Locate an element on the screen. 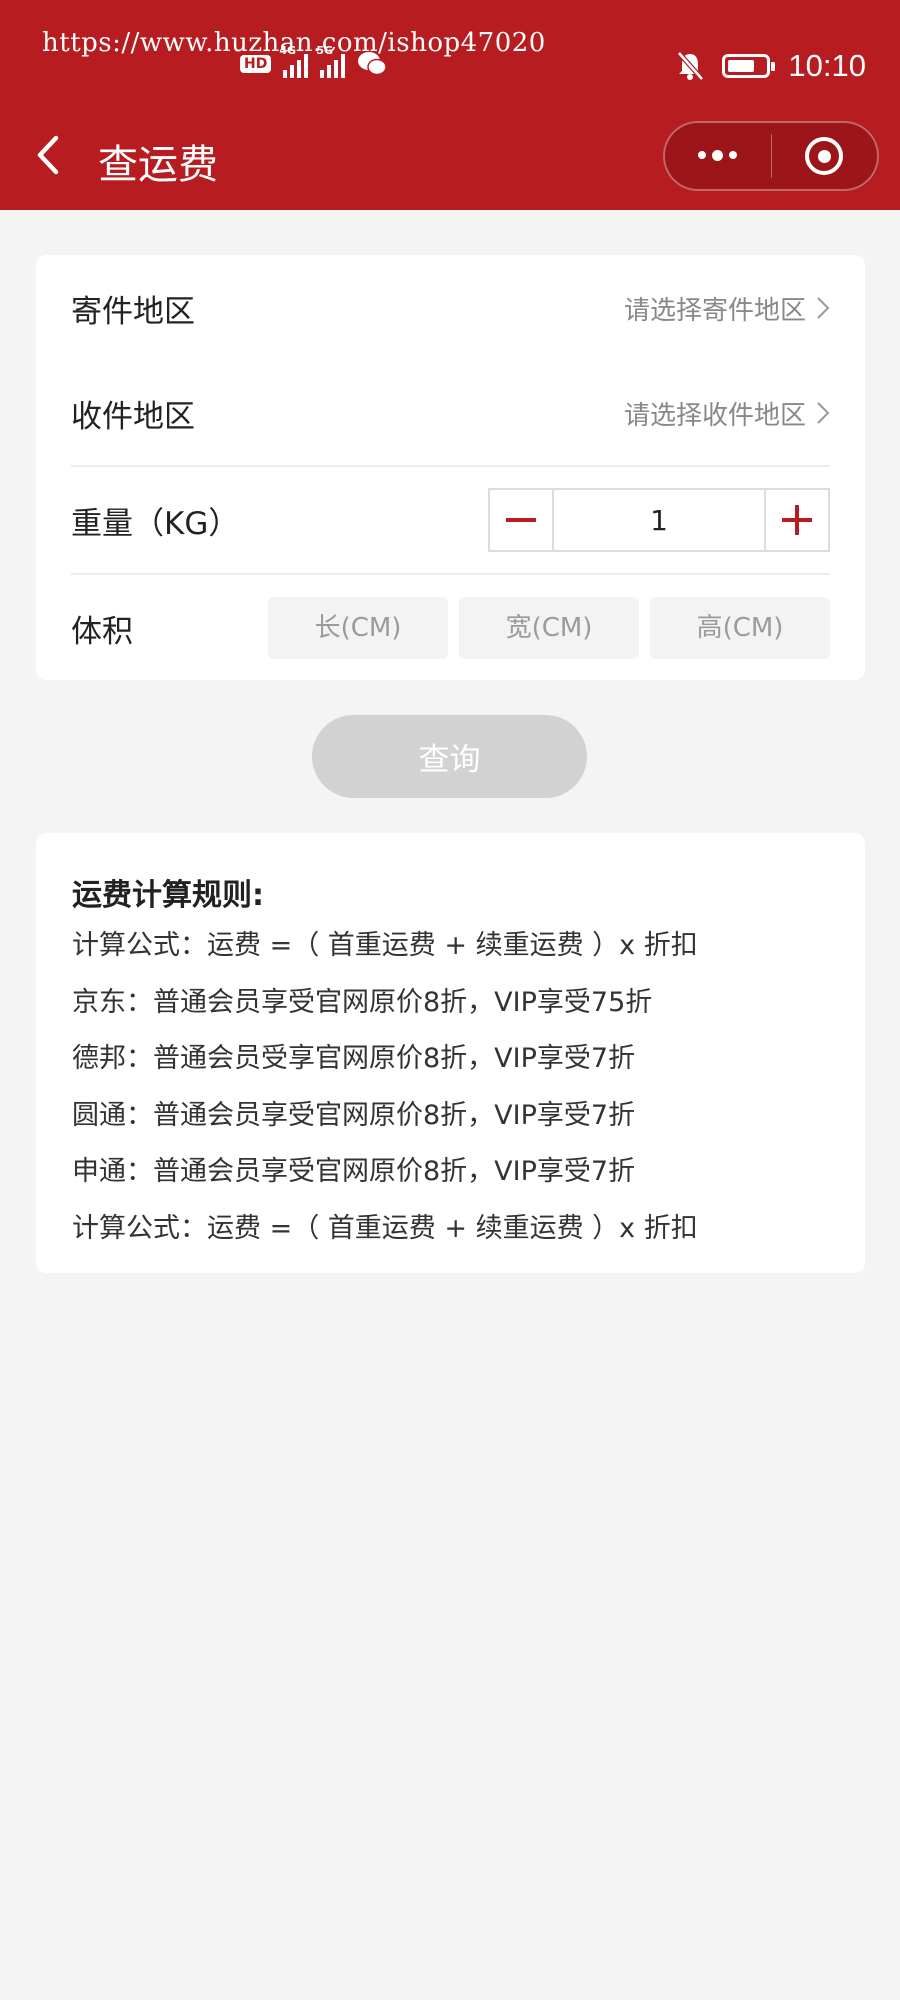 Image resolution: width=900 pixels, height=2000 pixels. minus-icon is located at coordinates (521, 520).